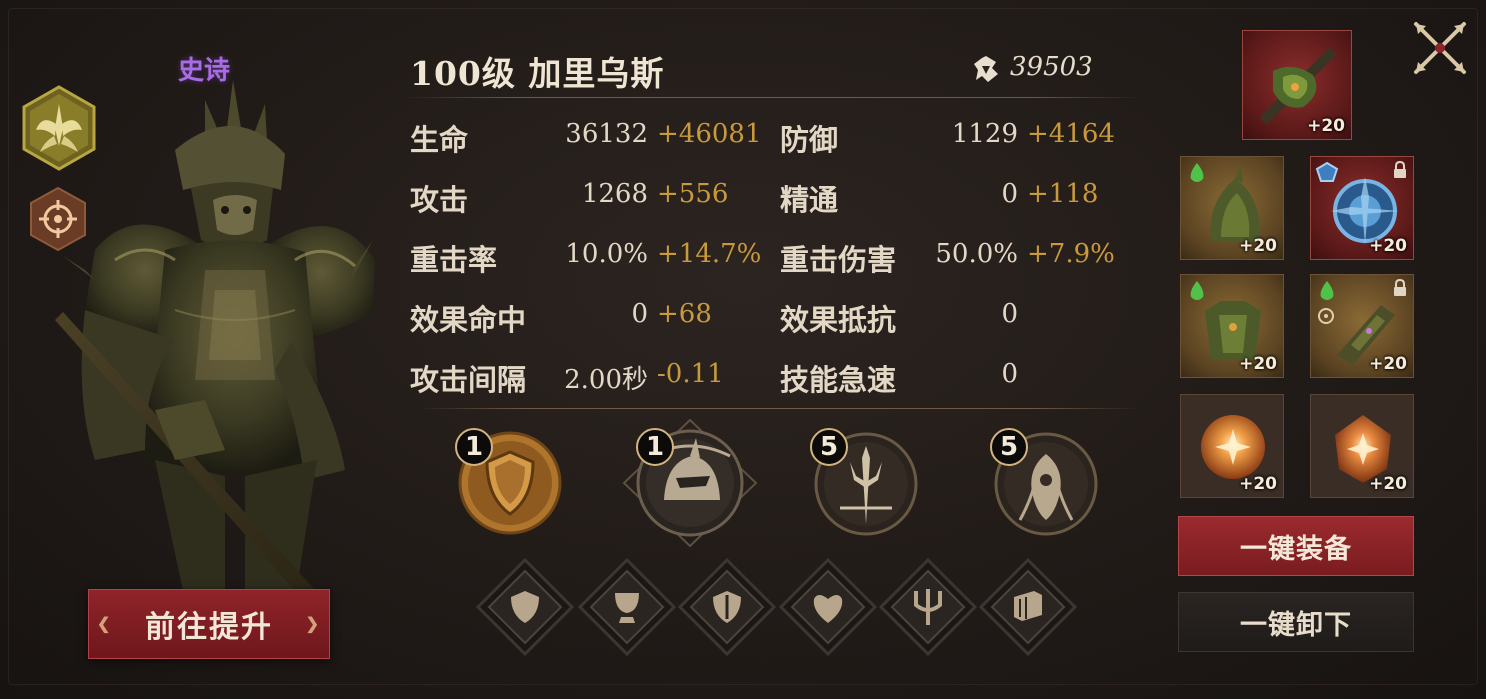  I want to click on equip-slot-helmet: +20, so click(1232, 208).